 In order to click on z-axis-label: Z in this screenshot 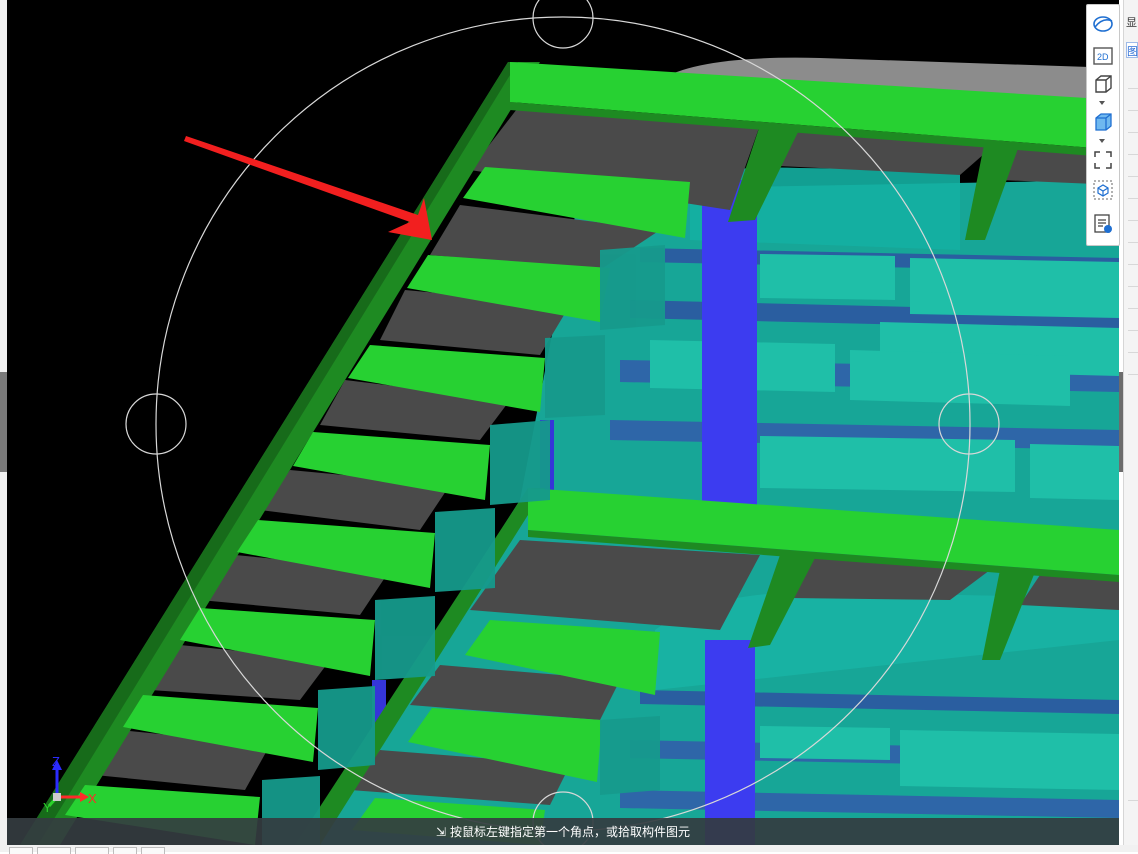, I will do `click(56, 761)`.